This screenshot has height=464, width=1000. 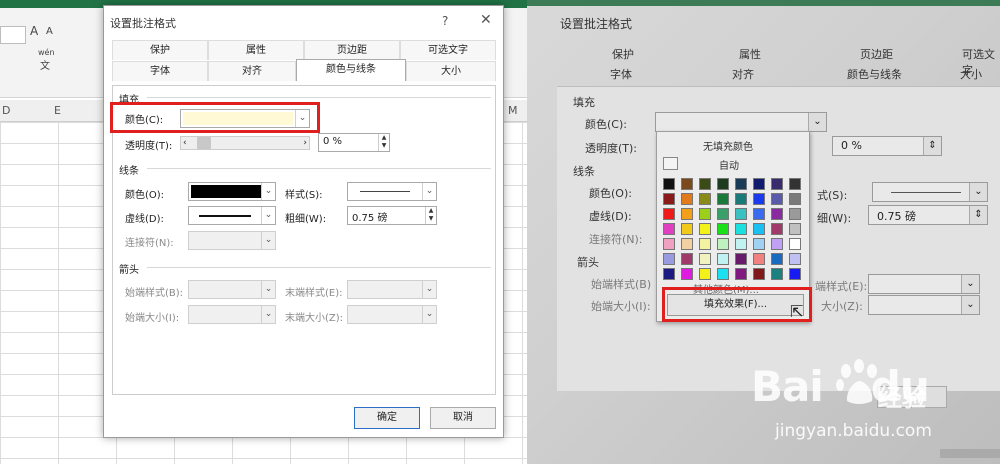 I want to click on column-header-e: E, so click(x=57, y=110).